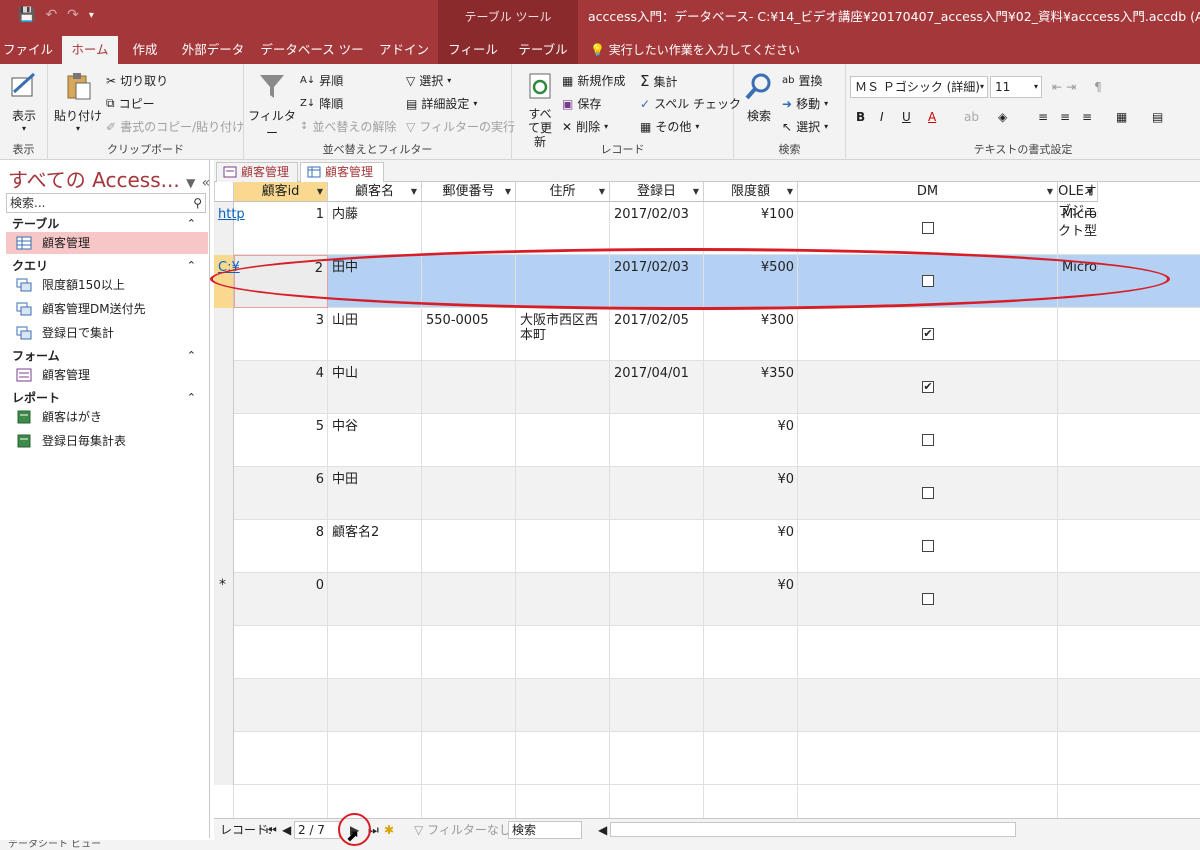 This screenshot has height=850, width=1200. Describe the element at coordinates (213, 50) in the screenshot. I see `tab-external-data: 外部データ` at that location.